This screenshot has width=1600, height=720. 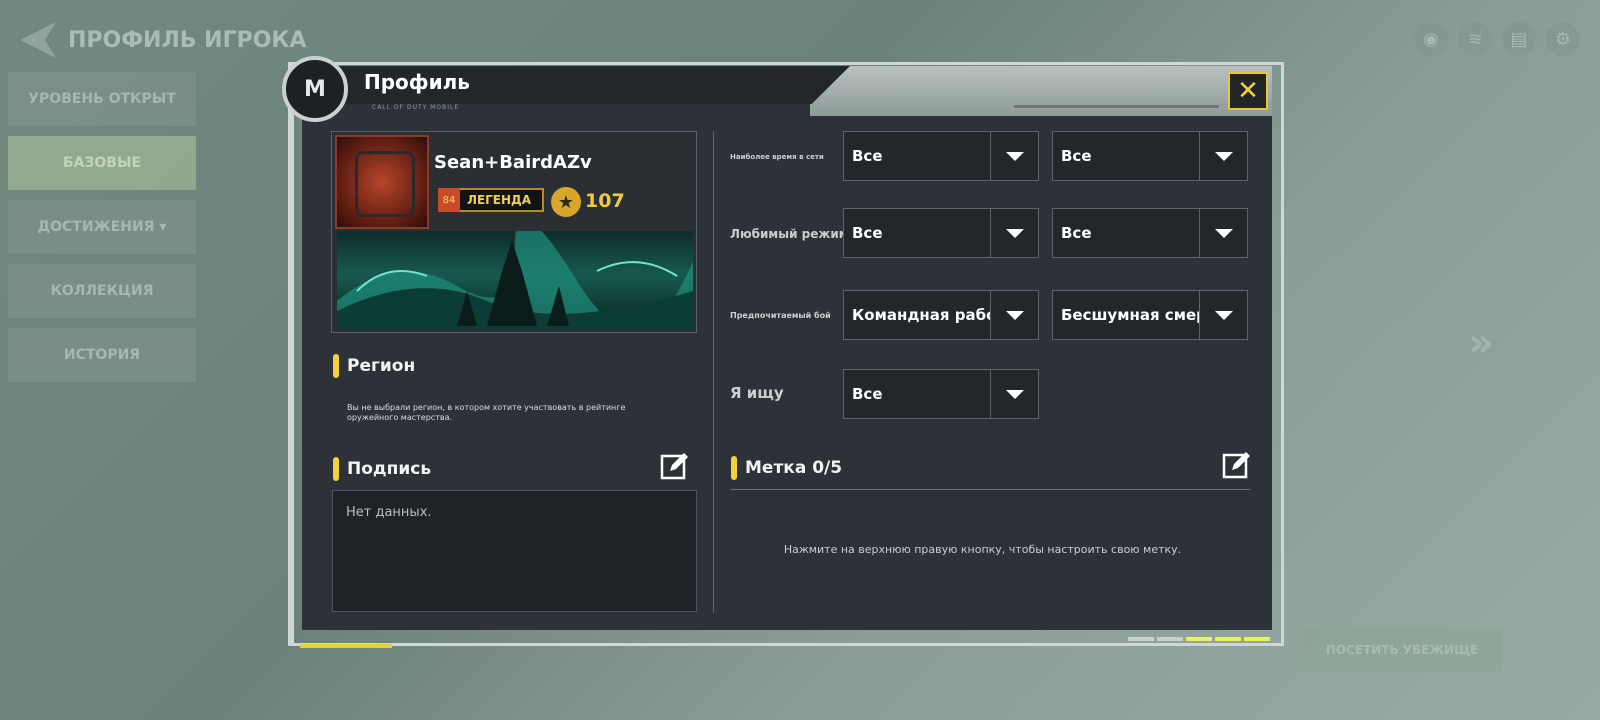 I want to click on player-name: Sean+BairdAZv, so click(x=513, y=162).